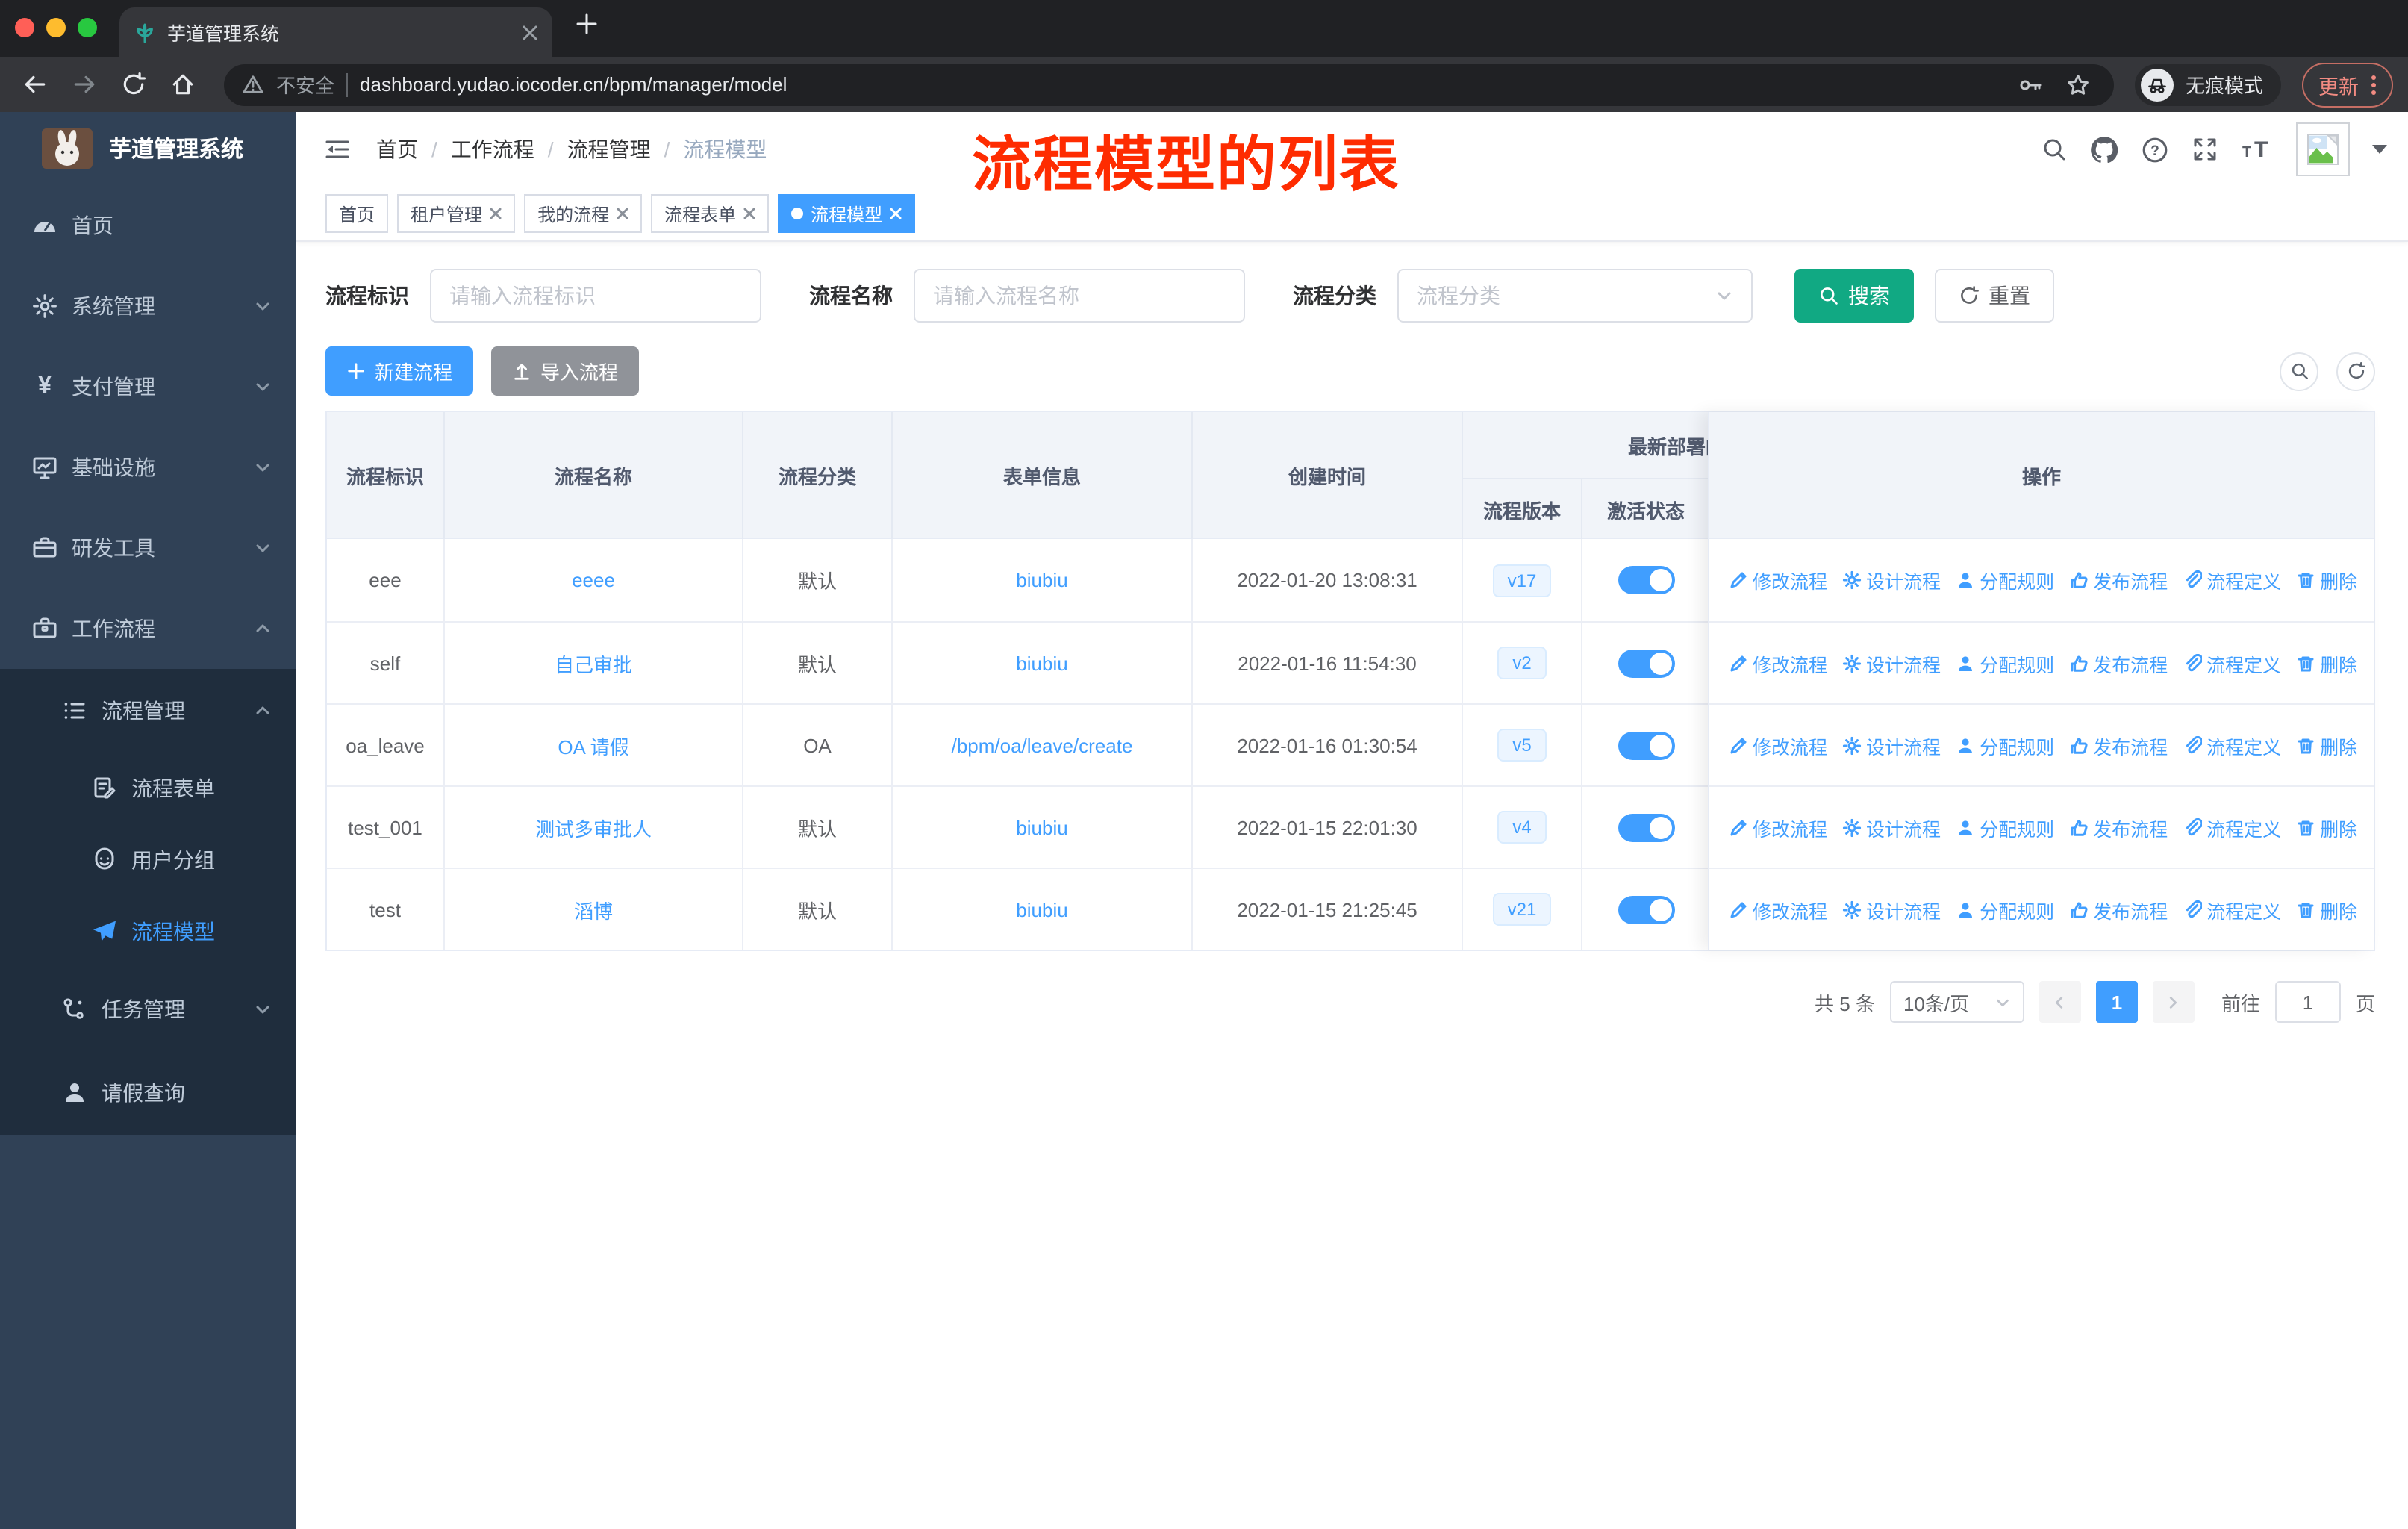  What do you see at coordinates (148, 932) in the screenshot?
I see `sidebar-item-process-model: 流程模型` at bounding box center [148, 932].